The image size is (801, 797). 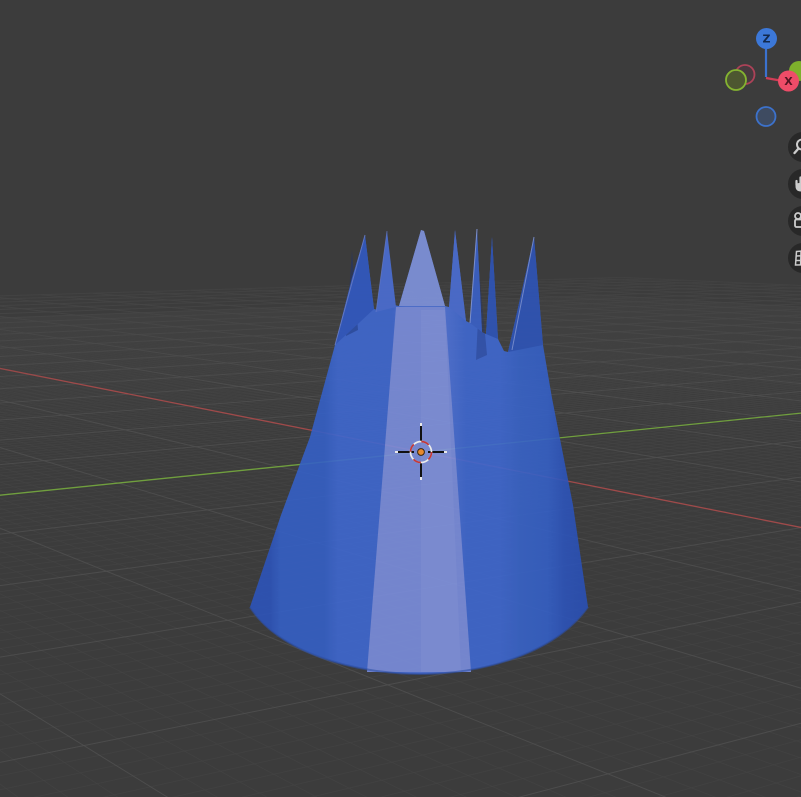 What do you see at coordinates (797, 258) in the screenshot?
I see `grid-perspective-icon` at bounding box center [797, 258].